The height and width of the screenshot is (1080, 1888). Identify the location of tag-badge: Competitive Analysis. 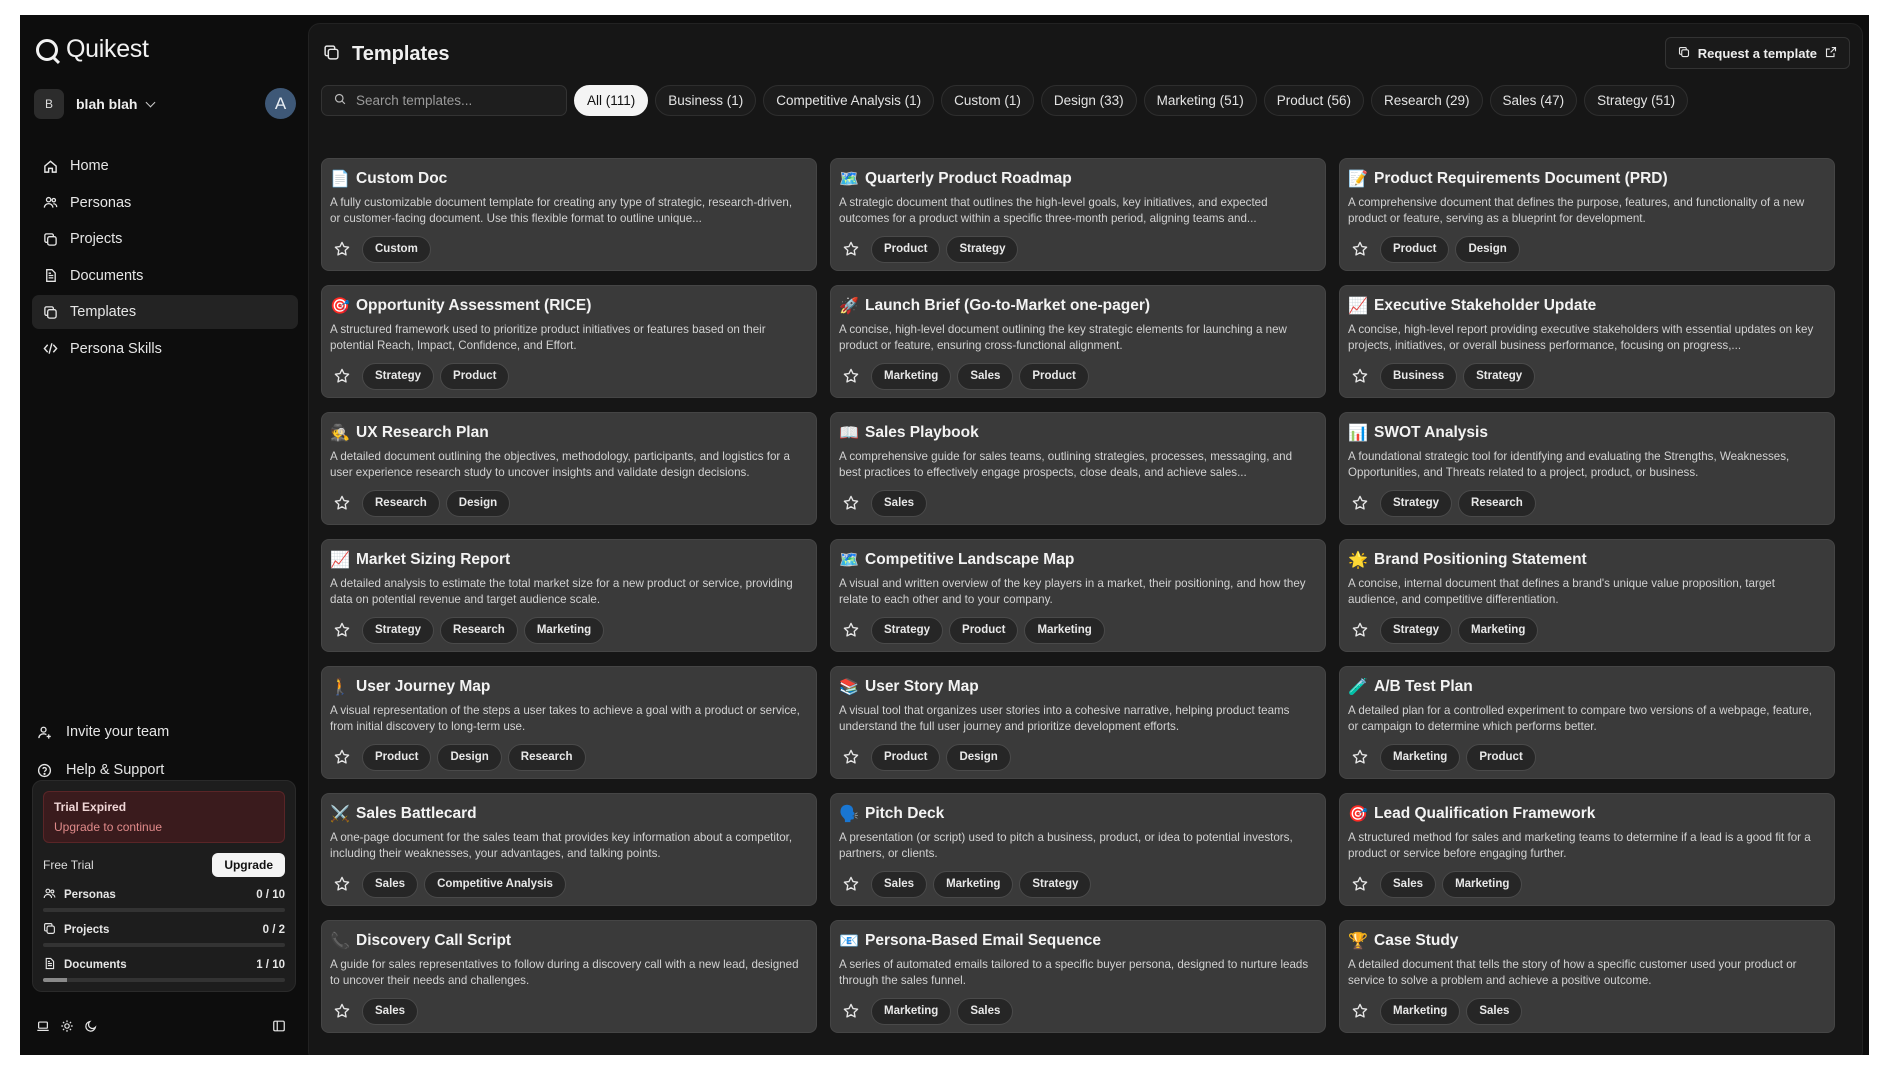
(495, 884).